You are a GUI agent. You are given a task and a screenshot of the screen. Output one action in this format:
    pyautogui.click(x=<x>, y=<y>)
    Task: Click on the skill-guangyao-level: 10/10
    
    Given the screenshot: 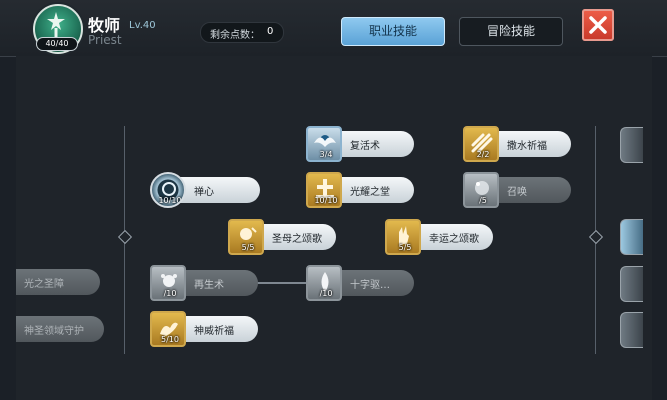 What is the action you would take?
    pyautogui.click(x=326, y=200)
    